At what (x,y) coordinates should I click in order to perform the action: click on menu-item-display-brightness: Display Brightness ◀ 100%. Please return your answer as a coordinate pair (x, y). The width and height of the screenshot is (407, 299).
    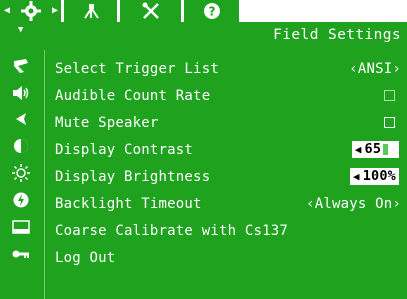
    Looking at the image, I should click on (225, 176).